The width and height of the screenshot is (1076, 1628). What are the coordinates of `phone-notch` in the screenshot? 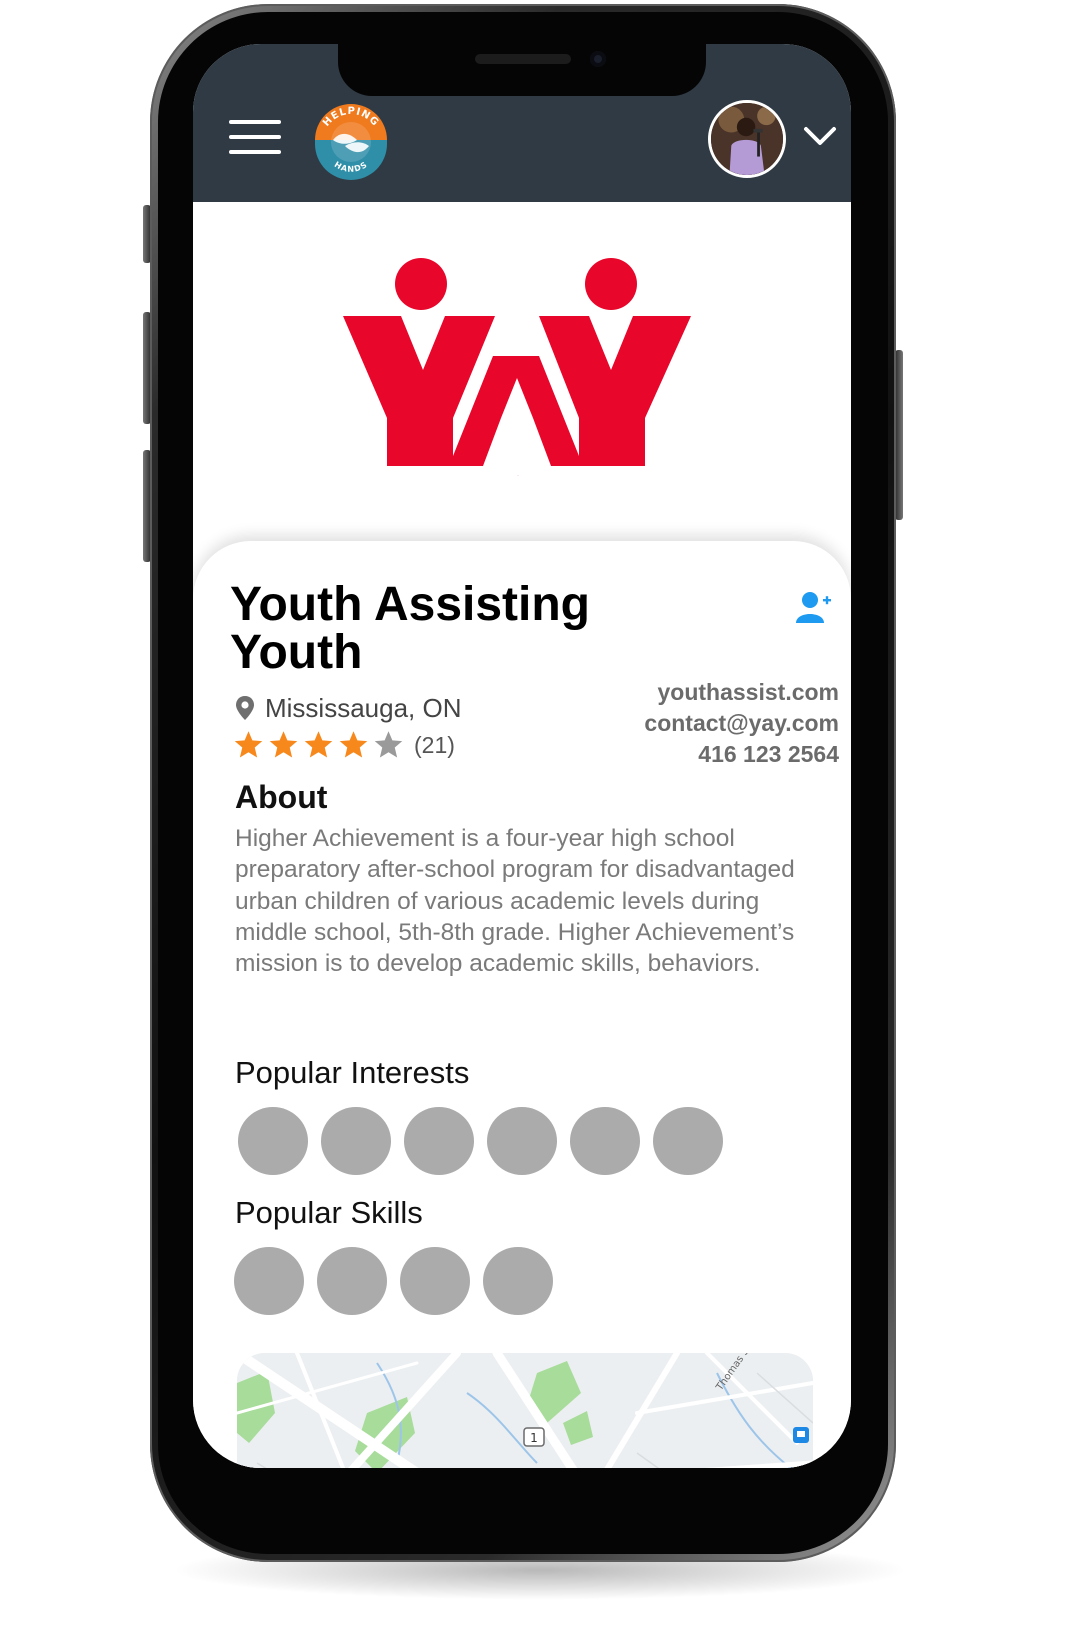 It's located at (522, 70).